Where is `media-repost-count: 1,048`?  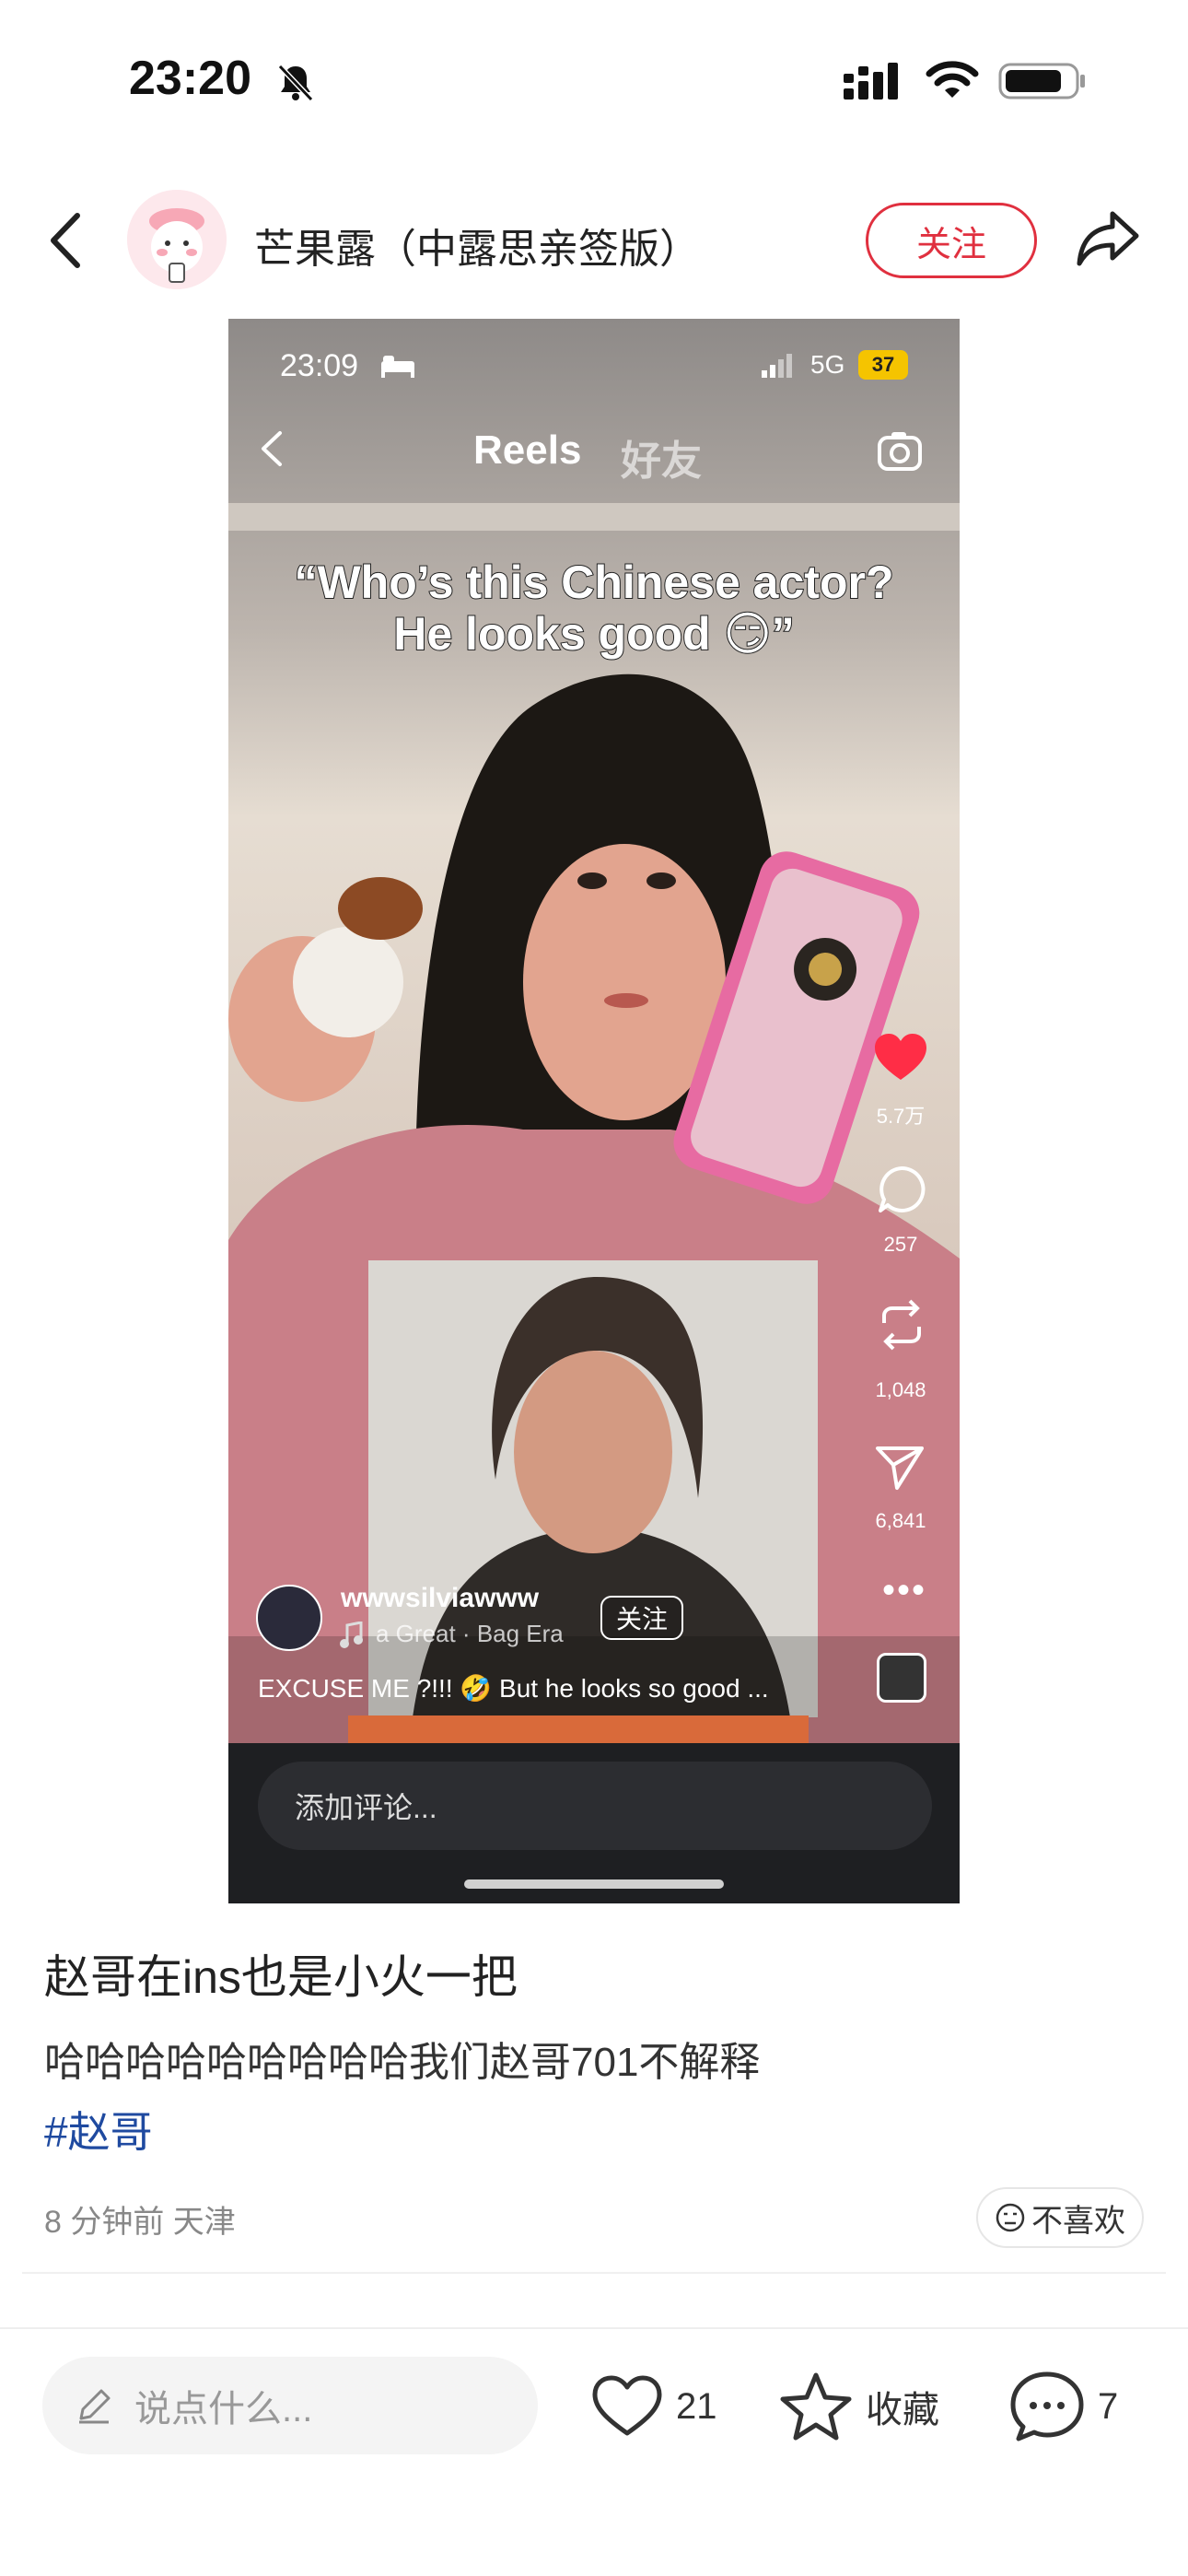 media-repost-count: 1,048 is located at coordinates (900, 1389).